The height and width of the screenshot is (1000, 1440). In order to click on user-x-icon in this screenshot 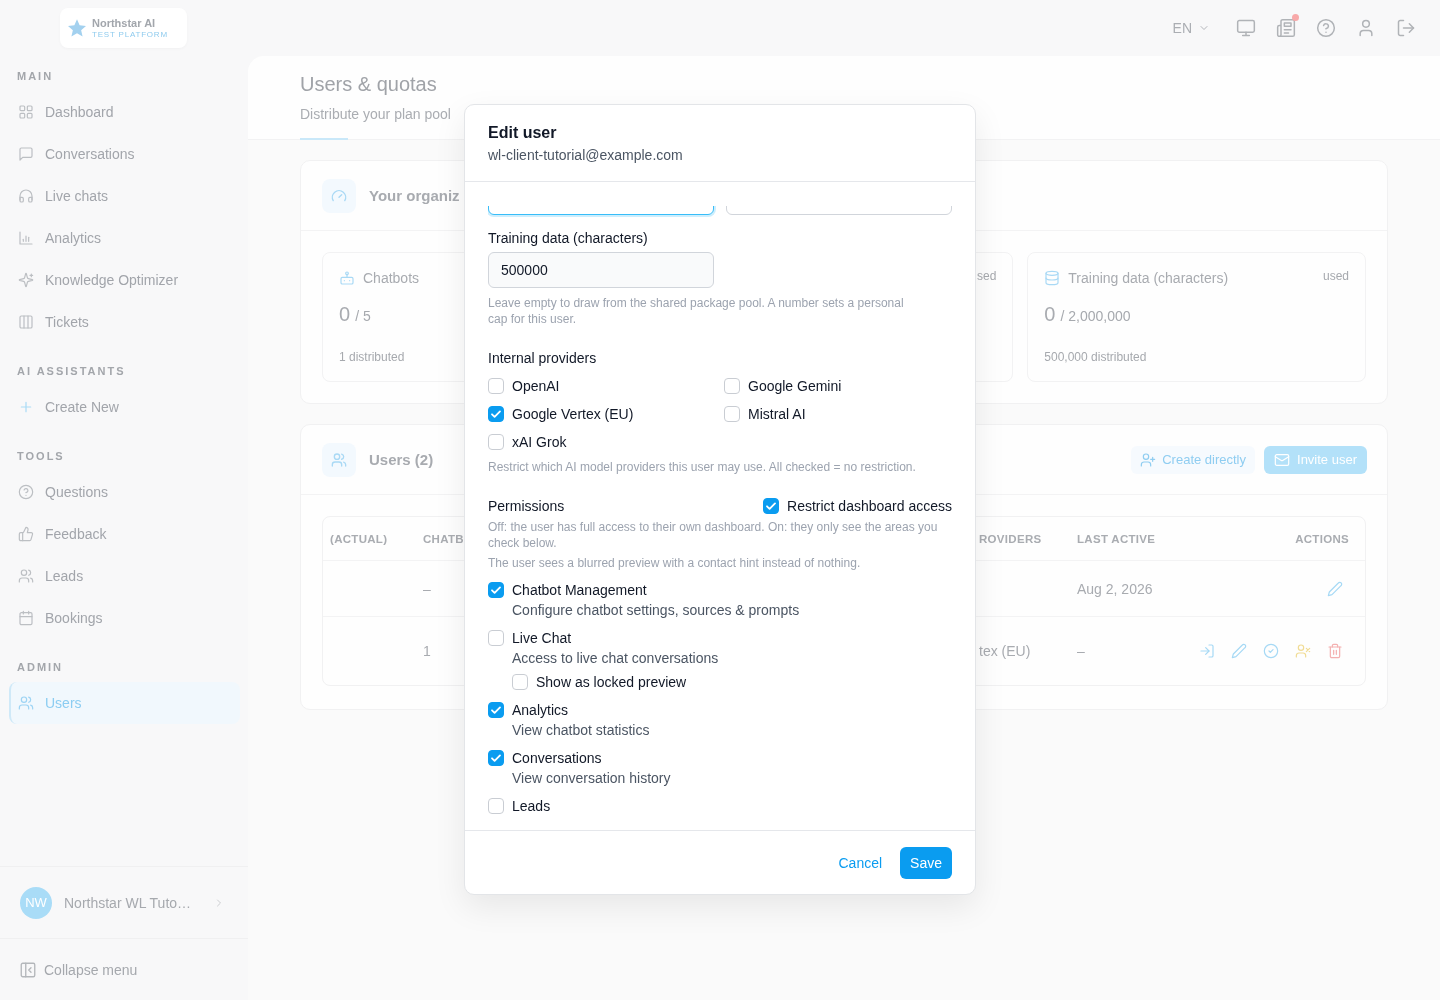, I will do `click(1303, 651)`.